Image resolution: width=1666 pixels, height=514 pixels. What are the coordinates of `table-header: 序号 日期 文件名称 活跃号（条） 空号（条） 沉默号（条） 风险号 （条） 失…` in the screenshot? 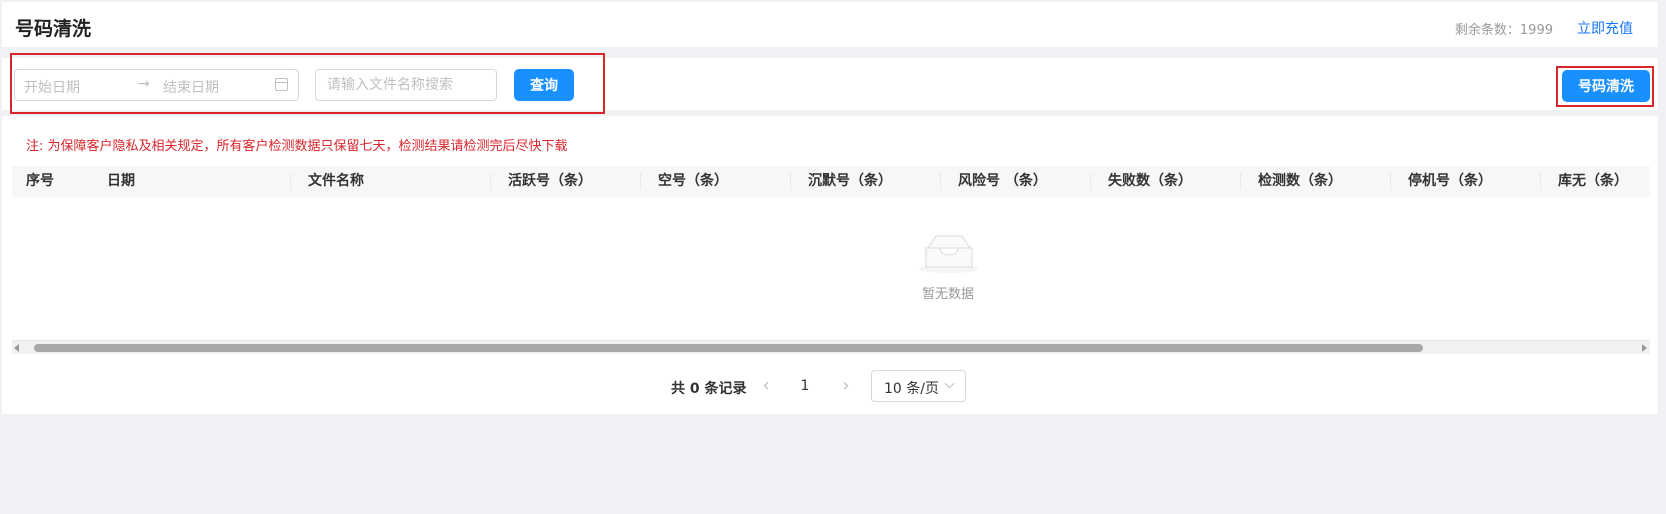 It's located at (831, 181).